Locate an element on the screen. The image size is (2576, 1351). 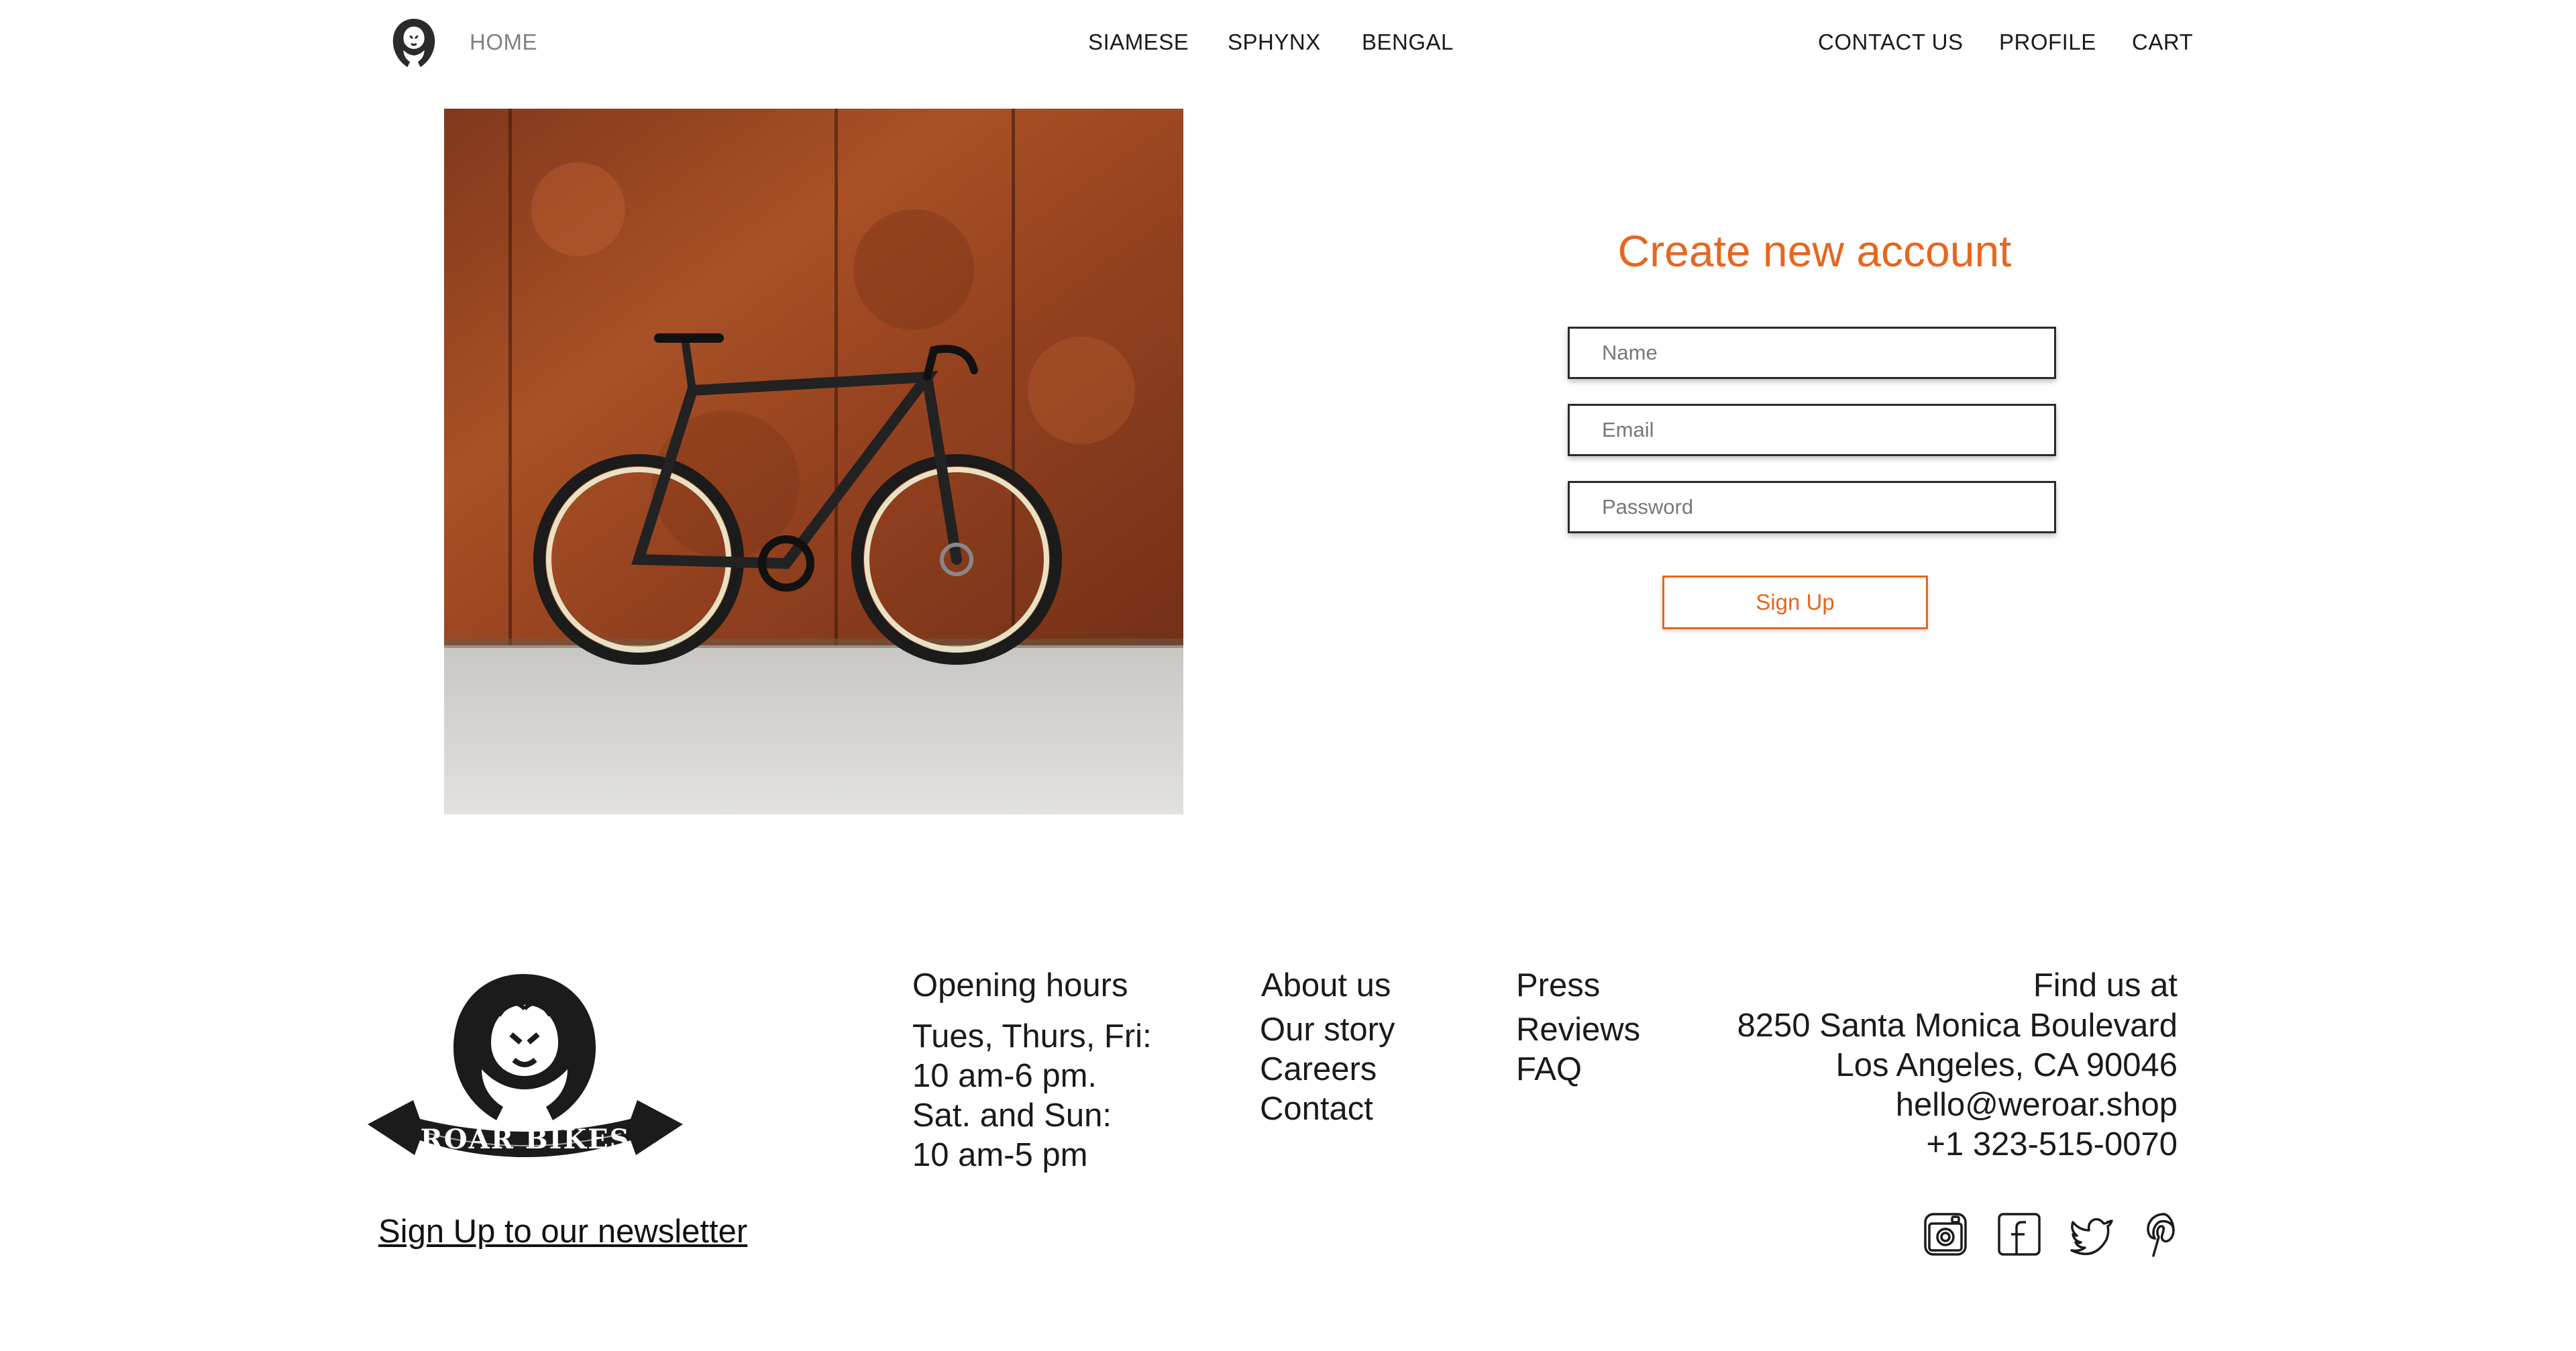
footer-link-contact: Contact is located at coordinates (1316, 1109).